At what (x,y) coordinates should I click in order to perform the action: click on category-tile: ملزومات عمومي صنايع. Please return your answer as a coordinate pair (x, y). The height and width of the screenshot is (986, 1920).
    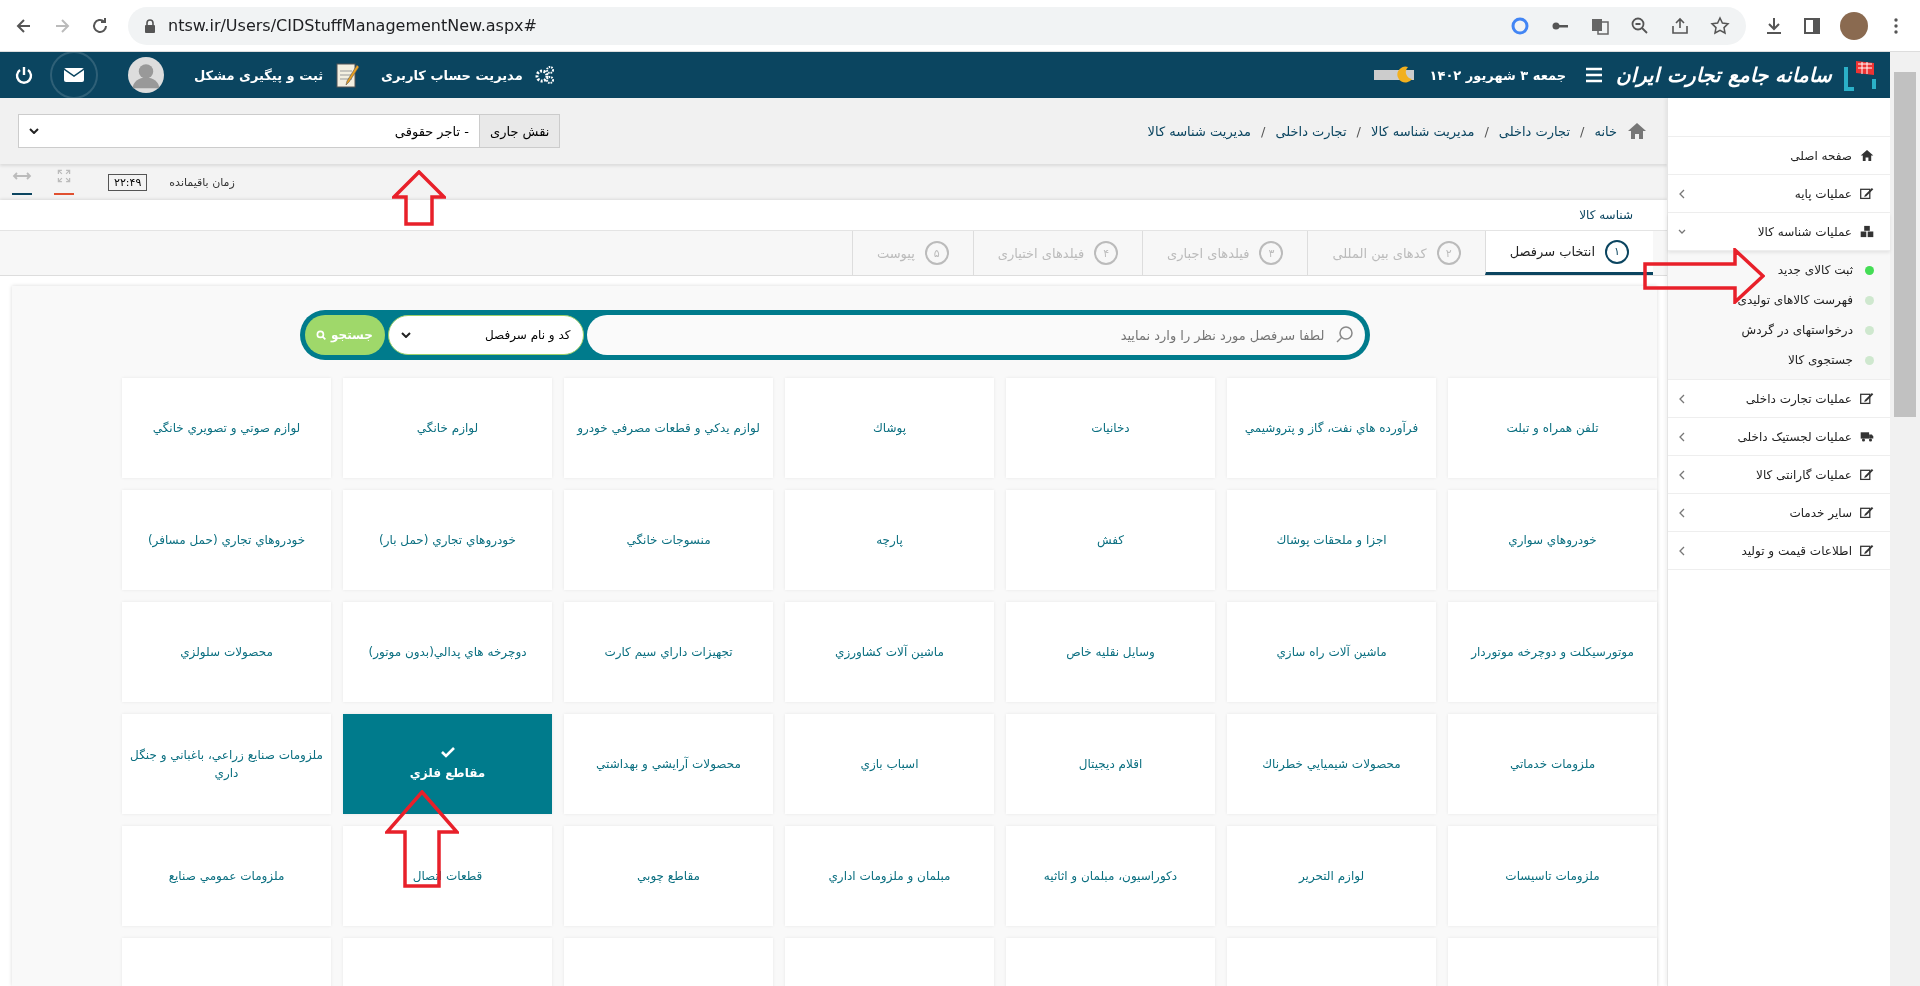
    Looking at the image, I should click on (226, 876).